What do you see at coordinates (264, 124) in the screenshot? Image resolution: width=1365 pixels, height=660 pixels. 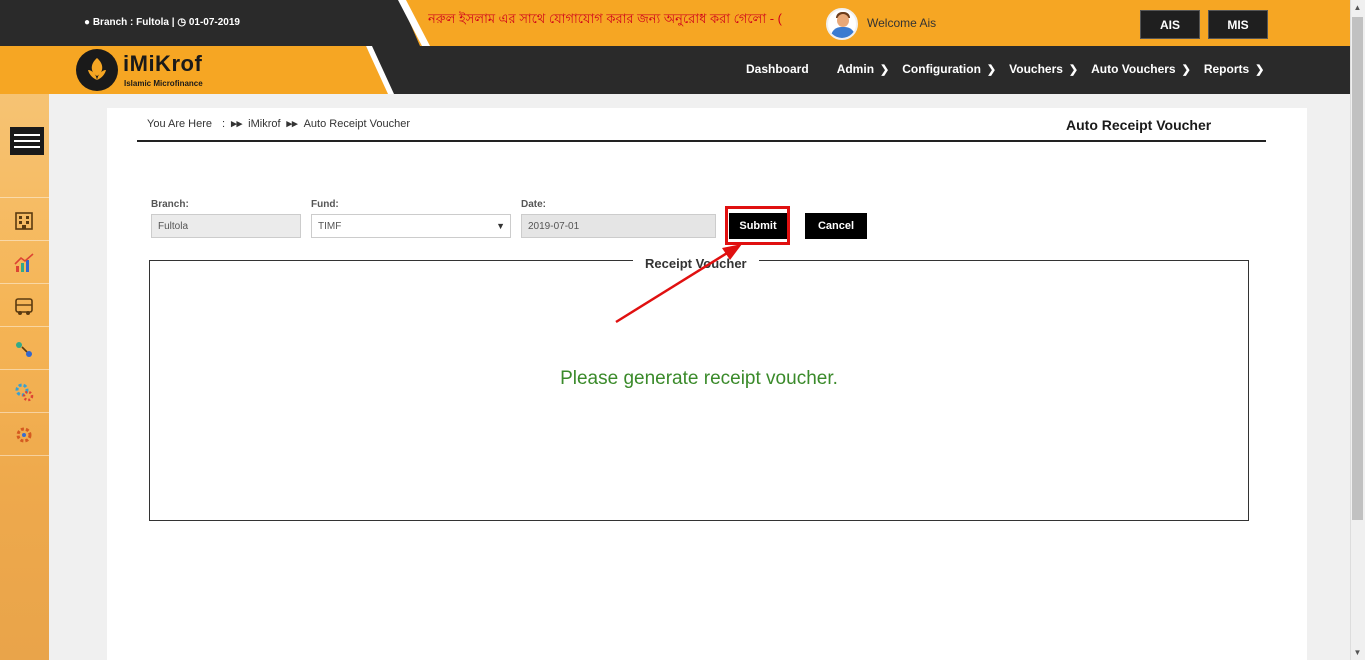 I see `breadcrumb-item-imikrof: iMikrof` at bounding box center [264, 124].